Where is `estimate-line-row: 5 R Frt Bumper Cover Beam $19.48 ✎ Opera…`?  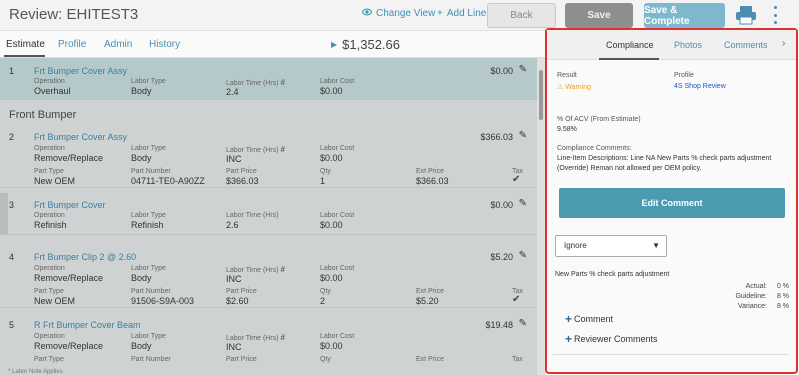 estimate-line-row: 5 R Frt Bumper Cover Beam $19.48 ✎ Opera… is located at coordinates (268, 344).